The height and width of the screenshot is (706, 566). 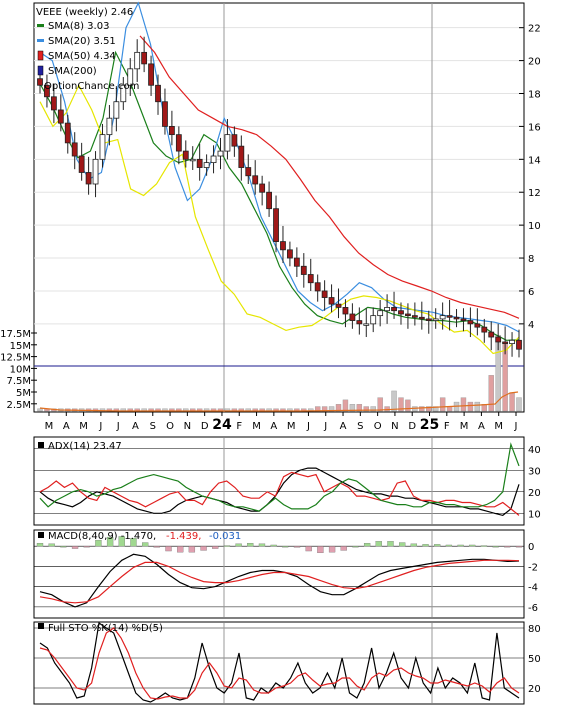 I want to click on y-tick-label: 10, so click(x=534, y=514).